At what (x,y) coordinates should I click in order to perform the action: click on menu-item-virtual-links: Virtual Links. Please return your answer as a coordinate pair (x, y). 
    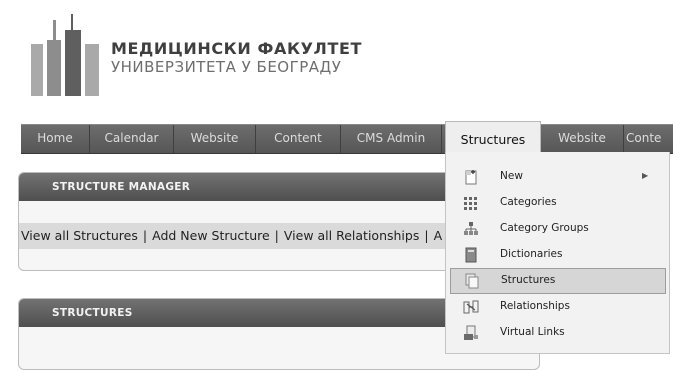
    Looking at the image, I should click on (557, 333).